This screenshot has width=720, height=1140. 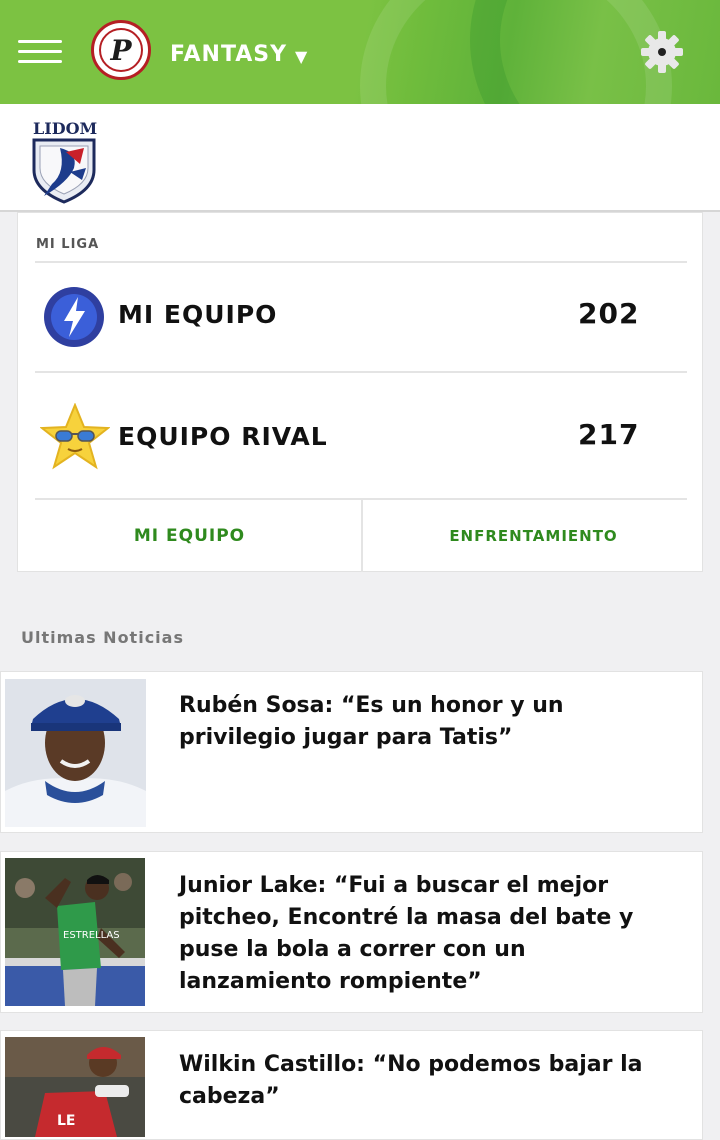 I want to click on tab-enfrentamiento: ENFRENTAMIENTO, so click(x=533, y=536).